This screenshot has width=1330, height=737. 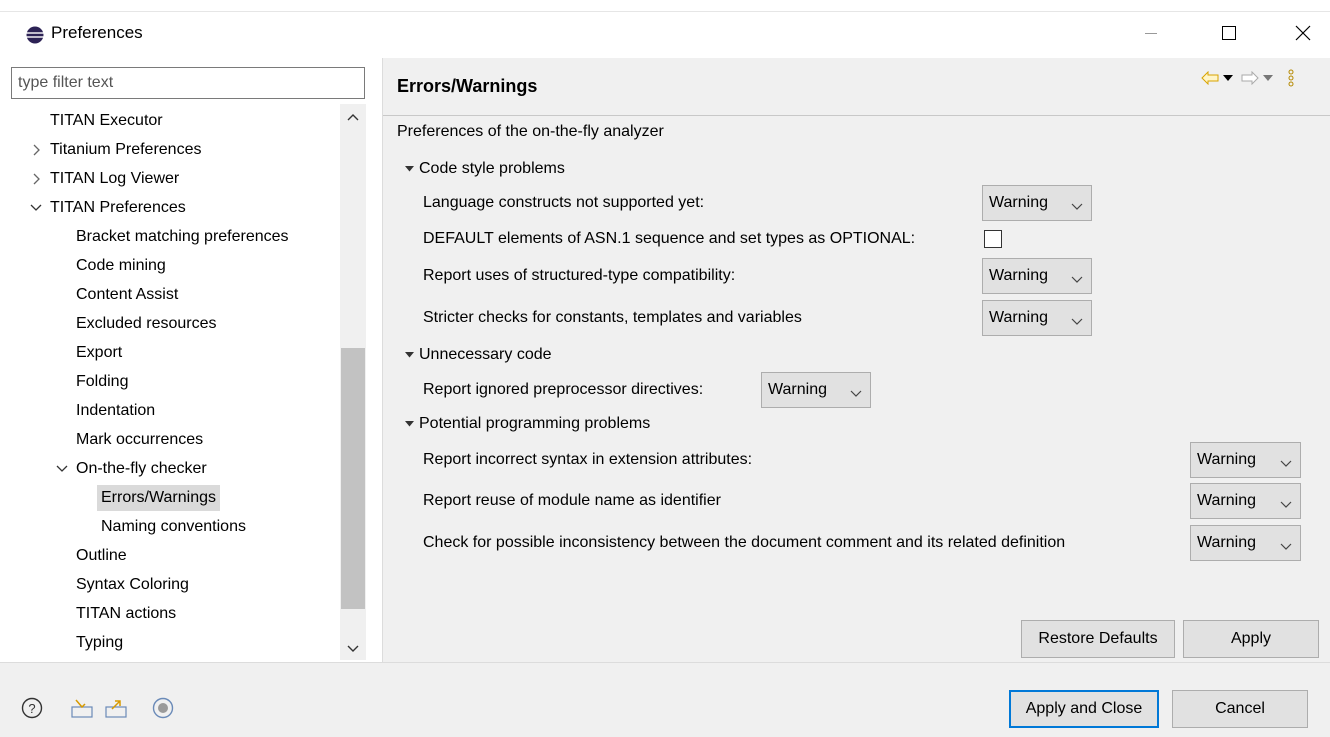 I want to click on close-button, so click(x=1303, y=35).